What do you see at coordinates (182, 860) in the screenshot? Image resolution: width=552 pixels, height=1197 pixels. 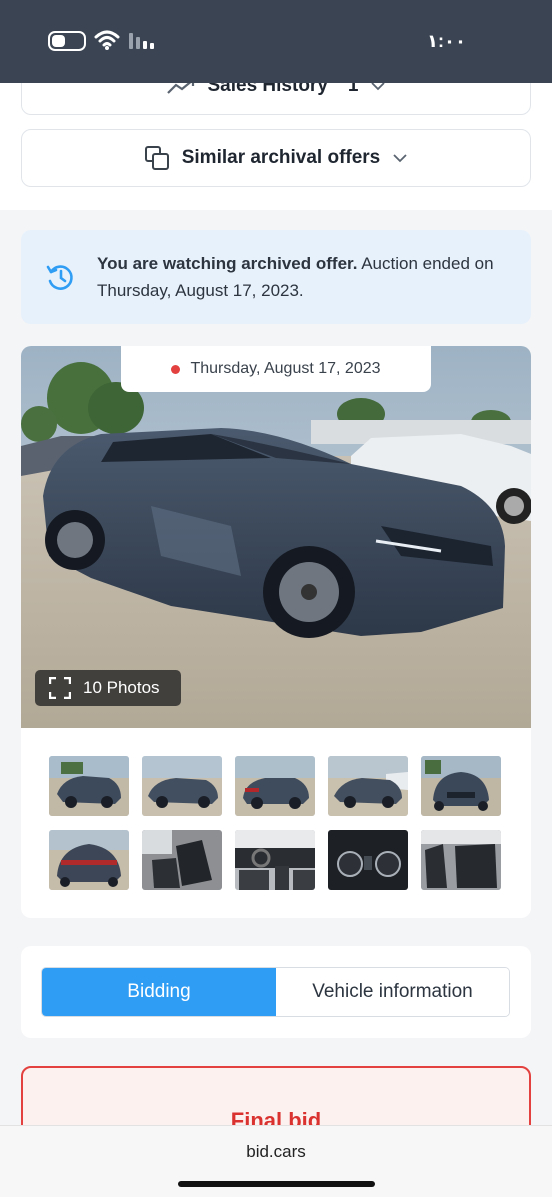 I see `thumbnail-interior-front-seats` at bounding box center [182, 860].